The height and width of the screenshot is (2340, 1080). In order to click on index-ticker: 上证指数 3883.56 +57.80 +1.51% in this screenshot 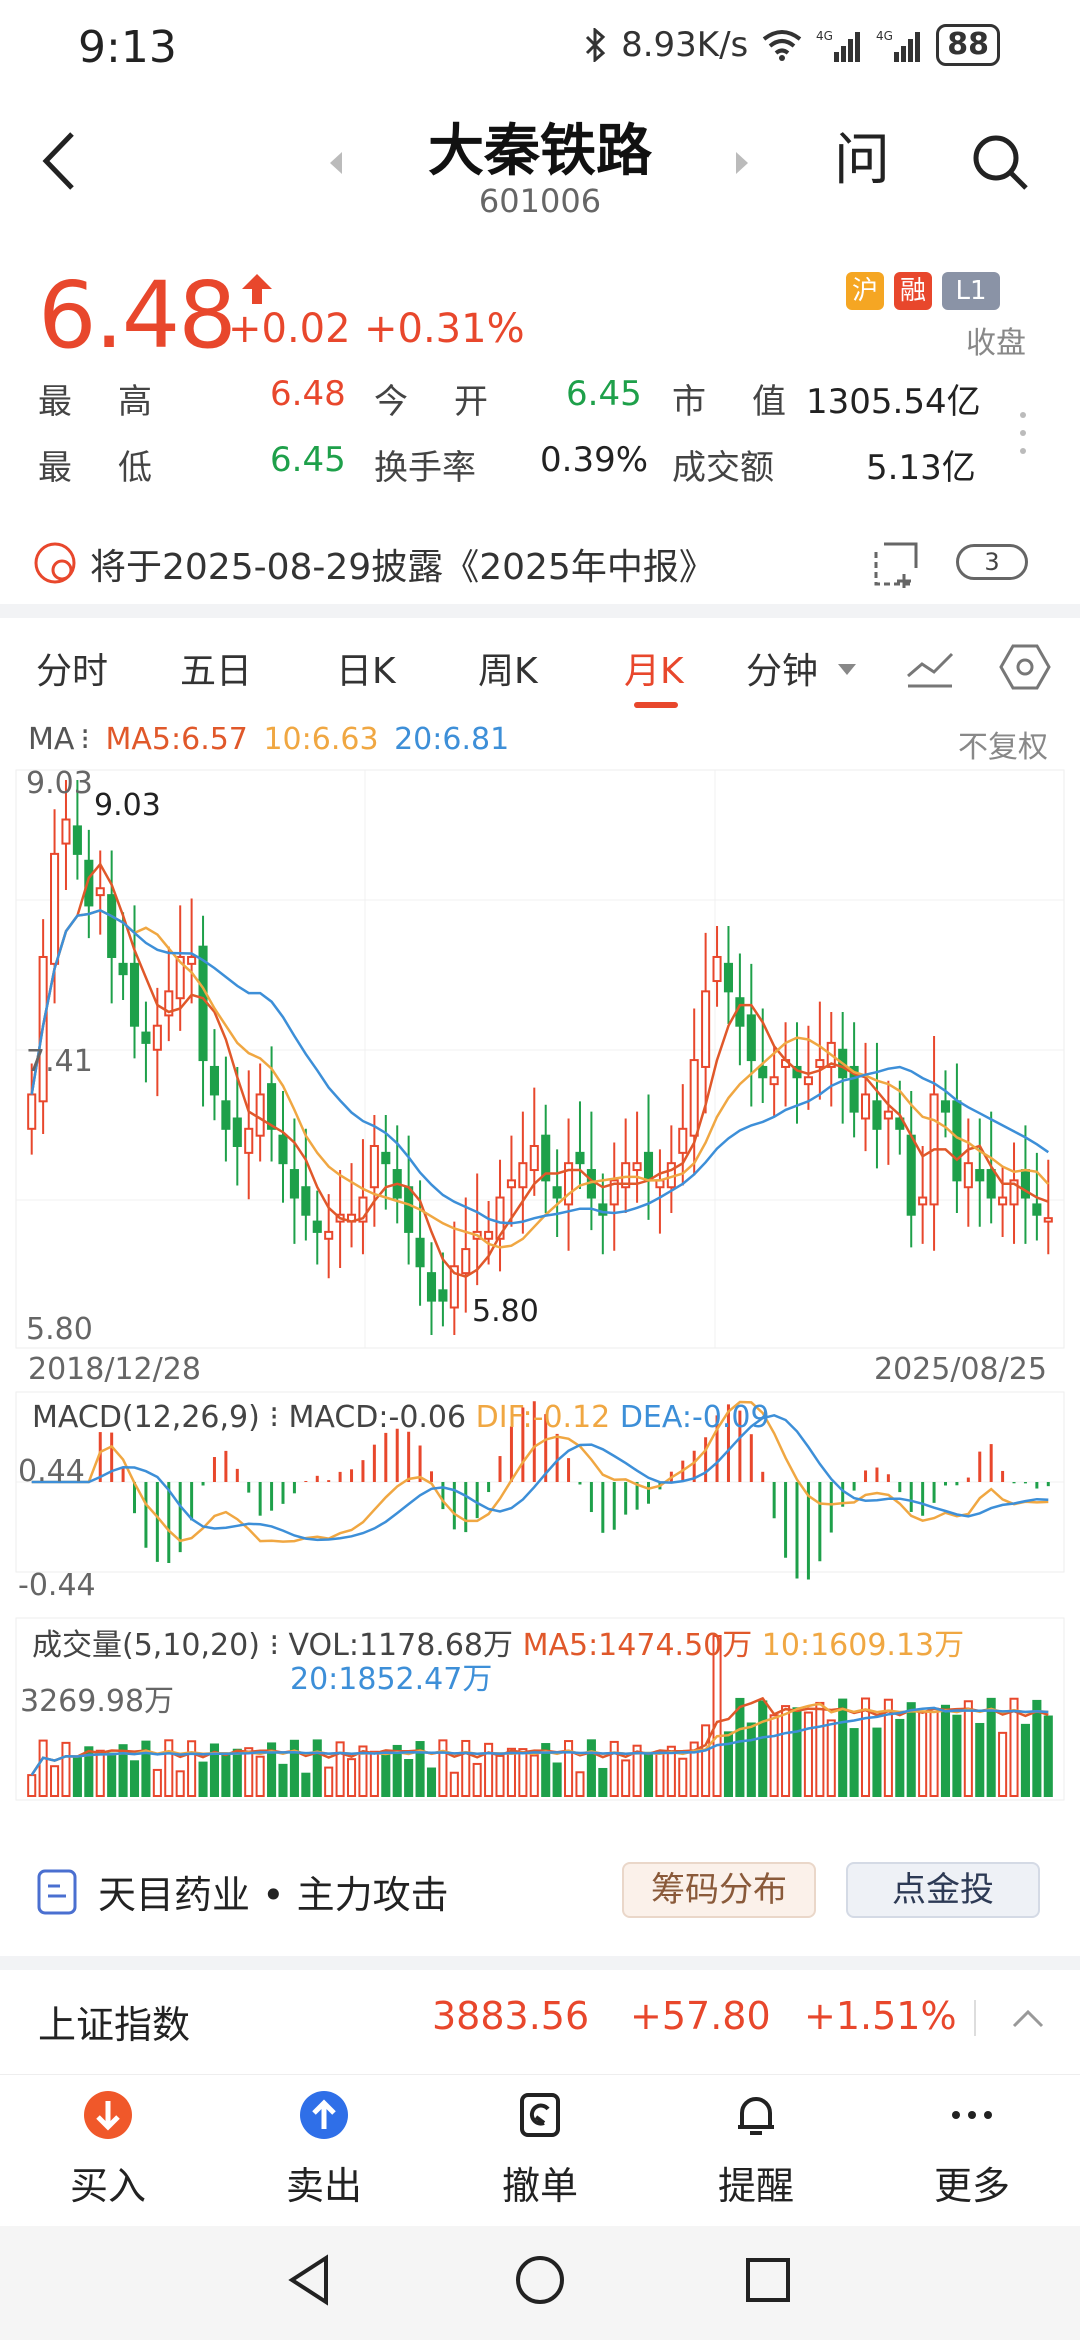, I will do `click(540, 2017)`.